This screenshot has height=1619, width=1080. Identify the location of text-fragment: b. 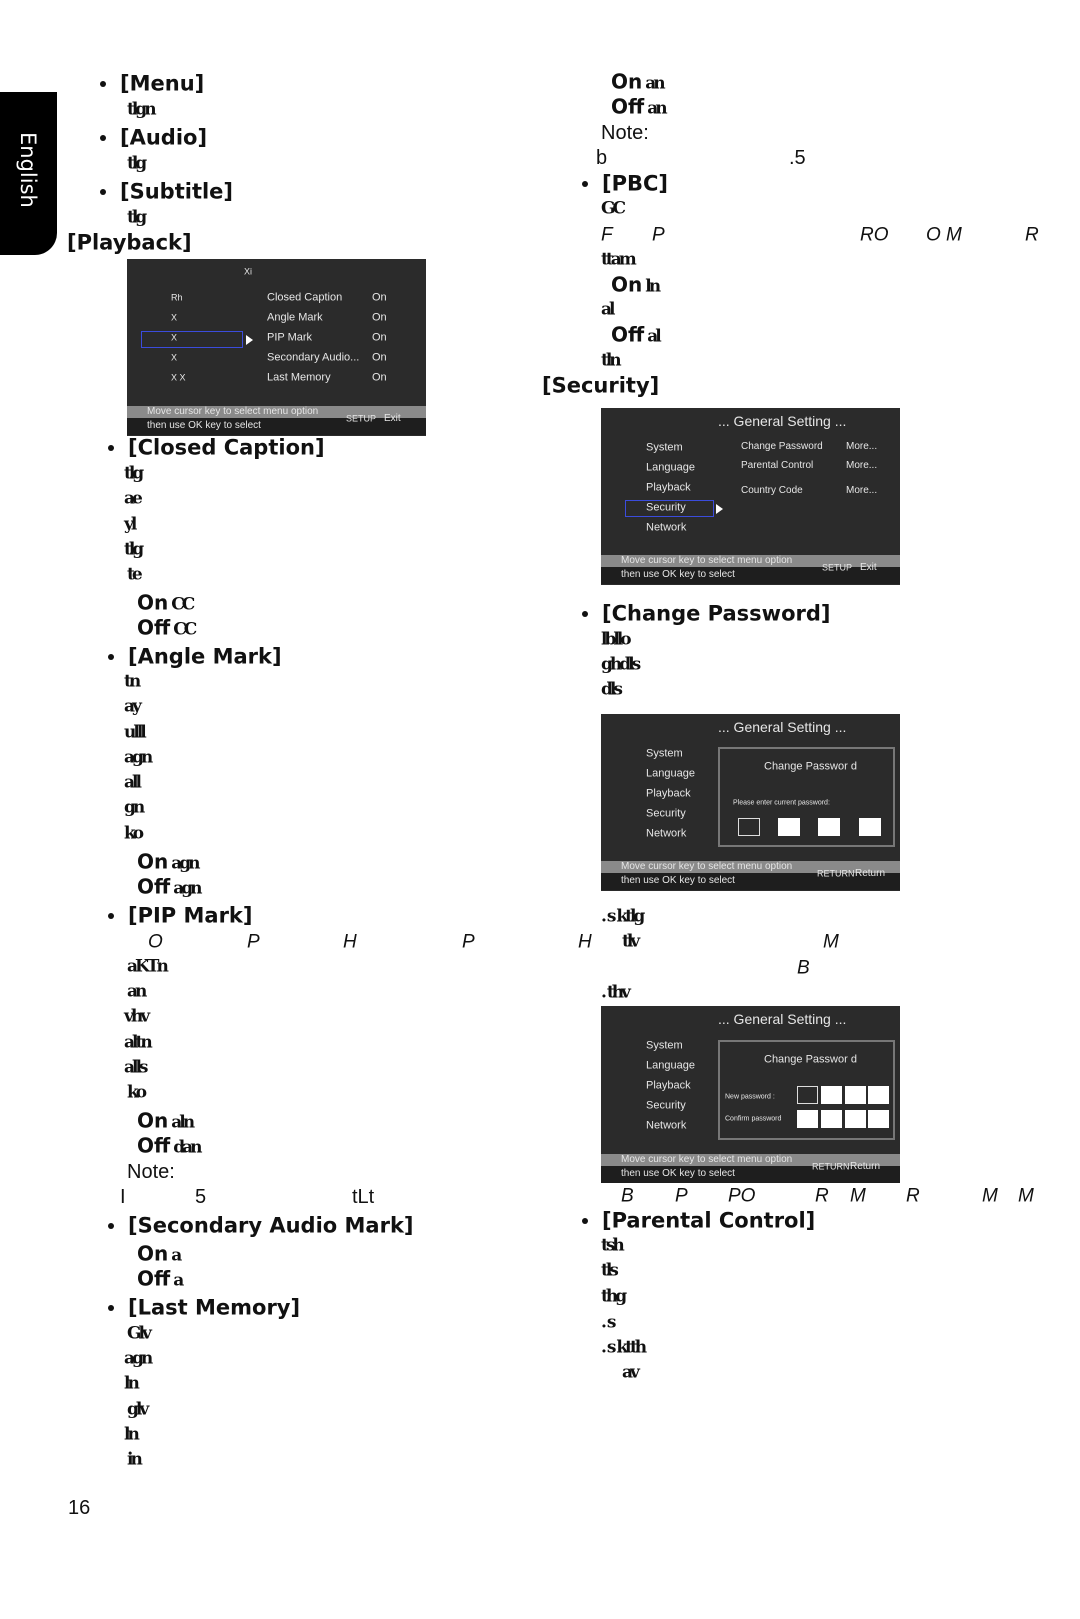
(602, 158).